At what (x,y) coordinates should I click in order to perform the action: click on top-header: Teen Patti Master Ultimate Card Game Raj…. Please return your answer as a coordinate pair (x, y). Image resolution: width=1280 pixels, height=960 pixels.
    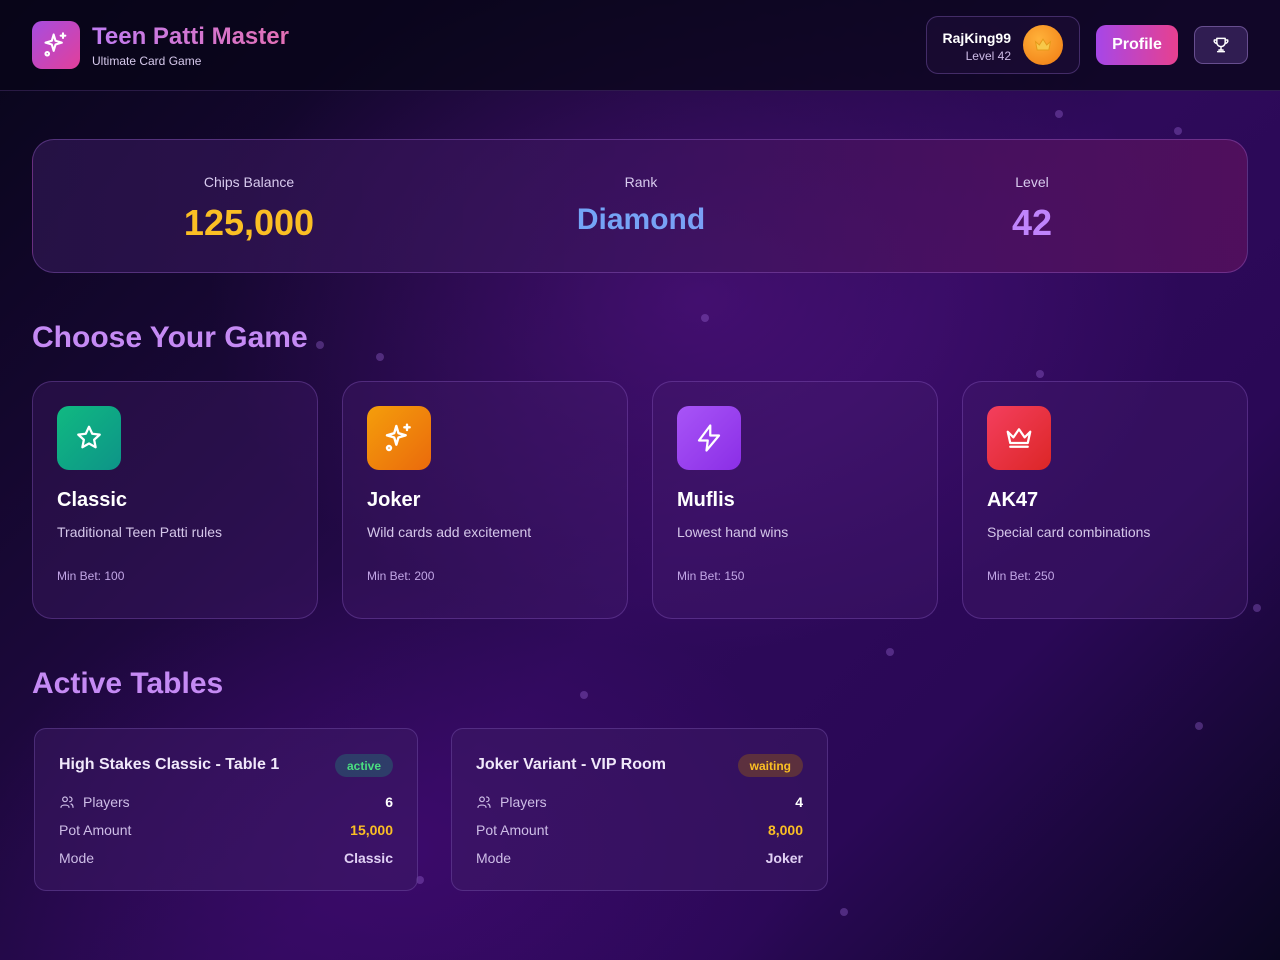
    Looking at the image, I should click on (640, 45).